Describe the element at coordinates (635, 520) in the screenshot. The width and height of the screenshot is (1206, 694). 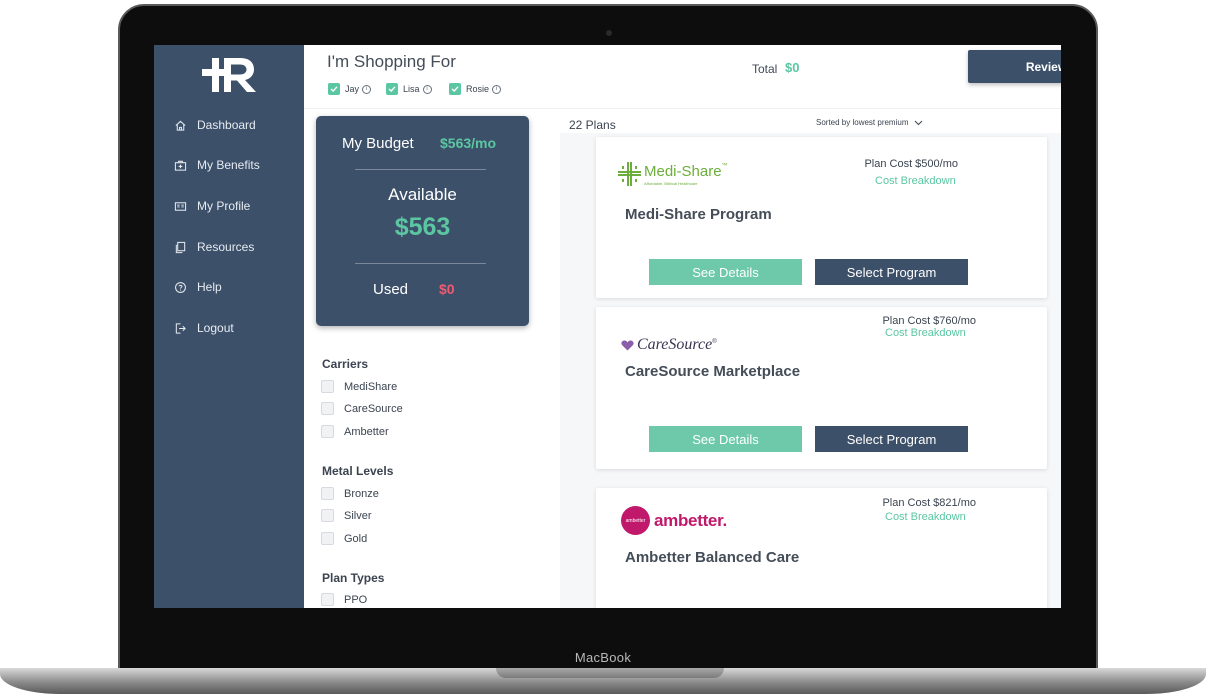
I see `ambetter-badge: ambetter` at that location.